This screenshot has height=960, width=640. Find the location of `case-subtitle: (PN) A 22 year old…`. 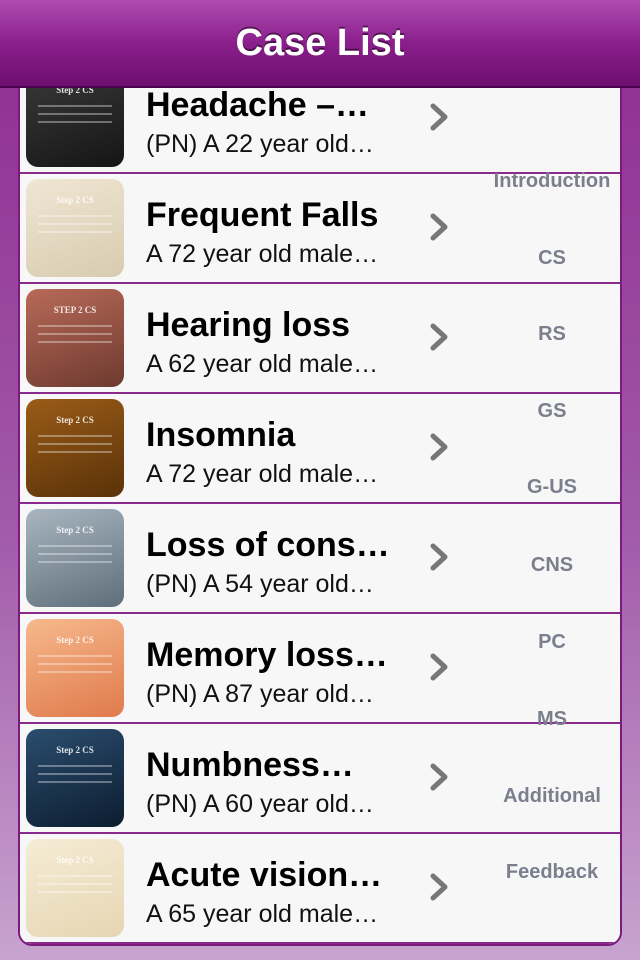

case-subtitle: (PN) A 22 year old… is located at coordinates (260, 144).